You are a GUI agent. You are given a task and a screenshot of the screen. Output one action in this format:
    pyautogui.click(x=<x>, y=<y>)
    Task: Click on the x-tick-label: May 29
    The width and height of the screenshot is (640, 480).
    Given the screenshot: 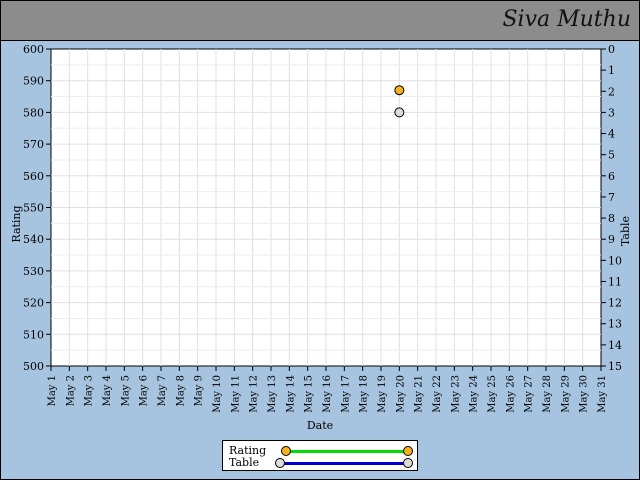 What is the action you would take?
    pyautogui.click(x=565, y=394)
    